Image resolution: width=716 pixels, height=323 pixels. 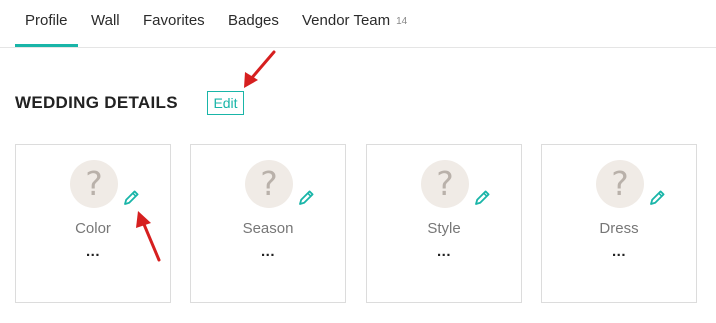 What do you see at coordinates (260, 69) in the screenshot?
I see `arrow-to-edit-button` at bounding box center [260, 69].